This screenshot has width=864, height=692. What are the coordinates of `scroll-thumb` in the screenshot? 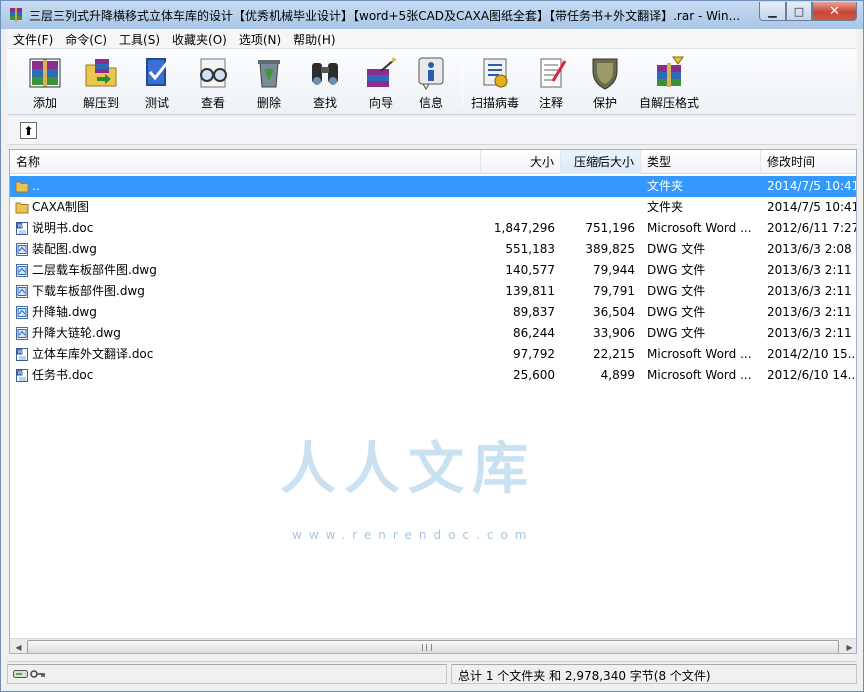 It's located at (433, 646).